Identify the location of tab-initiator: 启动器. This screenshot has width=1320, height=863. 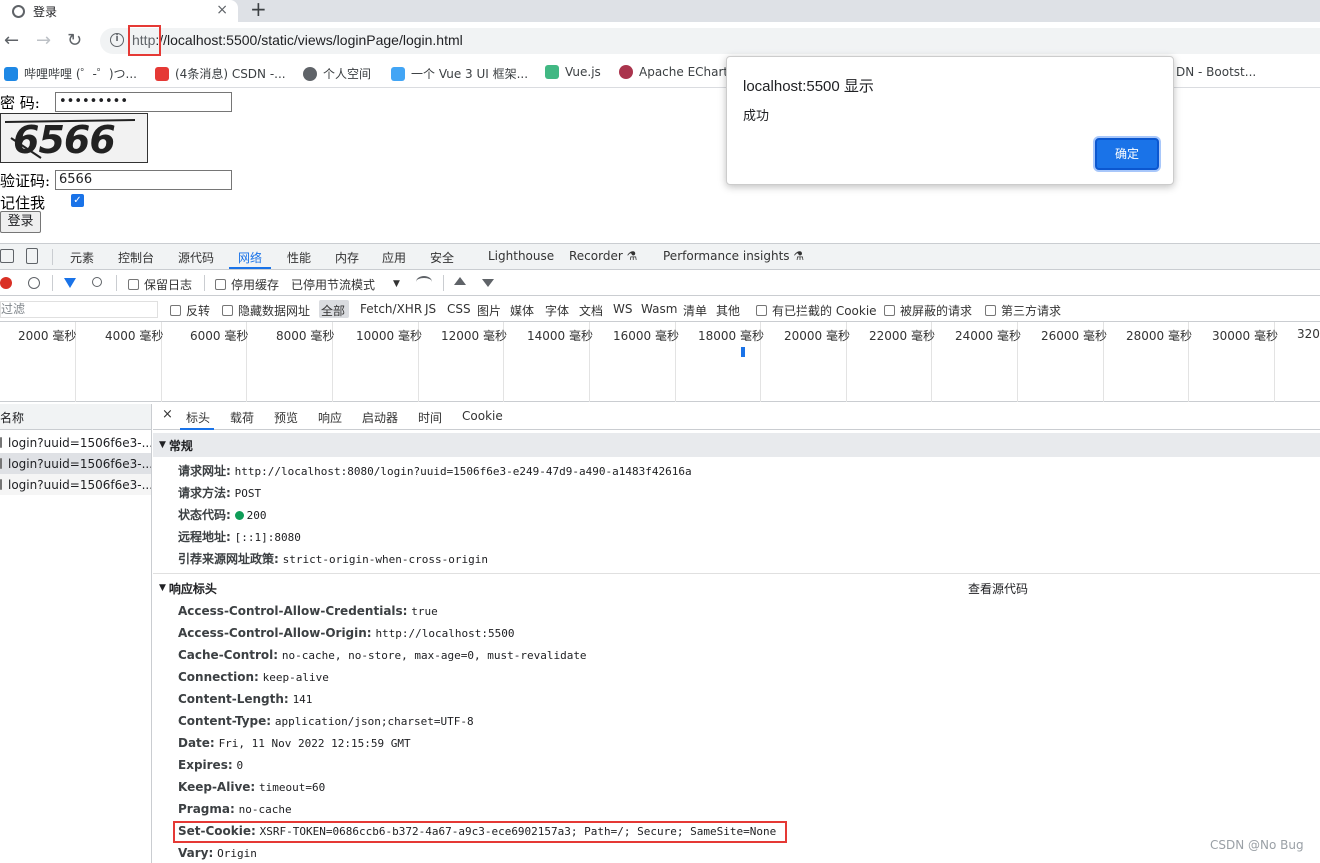
(380, 417).